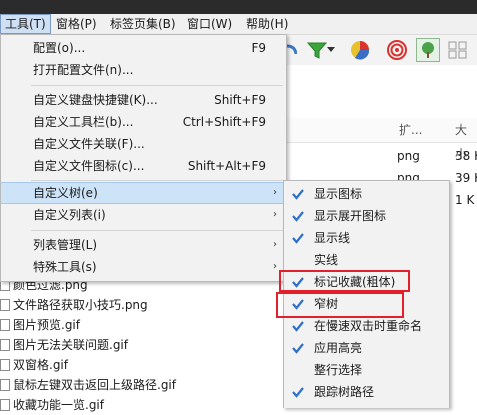 The width and height of the screenshot is (477, 415). I want to click on submenu-item-label: 跟踪树路径, so click(344, 392).